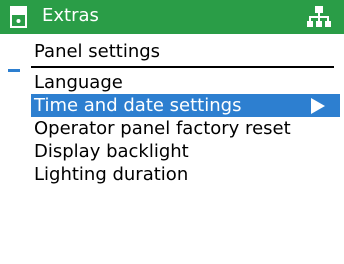 The image size is (344, 264). What do you see at coordinates (319, 17) in the screenshot?
I see `network-hierarchy-icon` at bounding box center [319, 17].